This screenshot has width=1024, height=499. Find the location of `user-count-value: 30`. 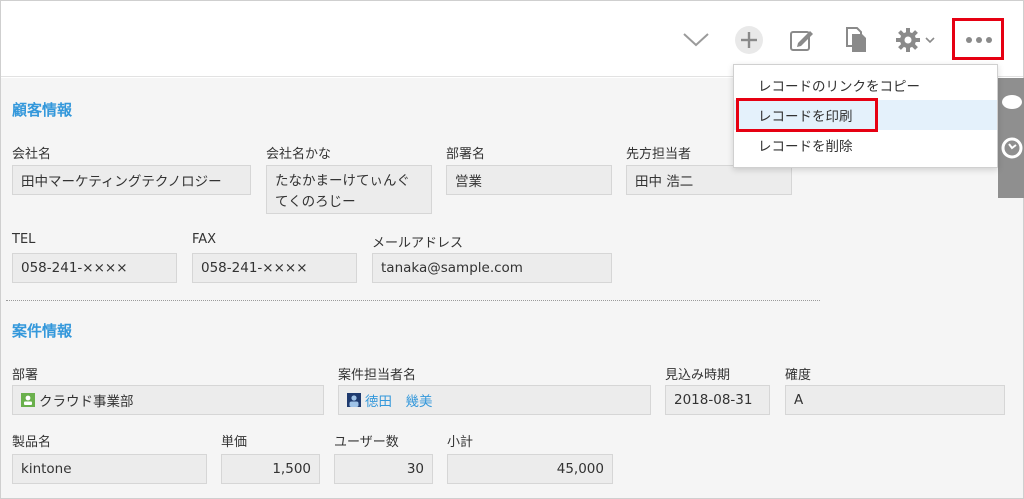

user-count-value: 30 is located at coordinates (383, 469).